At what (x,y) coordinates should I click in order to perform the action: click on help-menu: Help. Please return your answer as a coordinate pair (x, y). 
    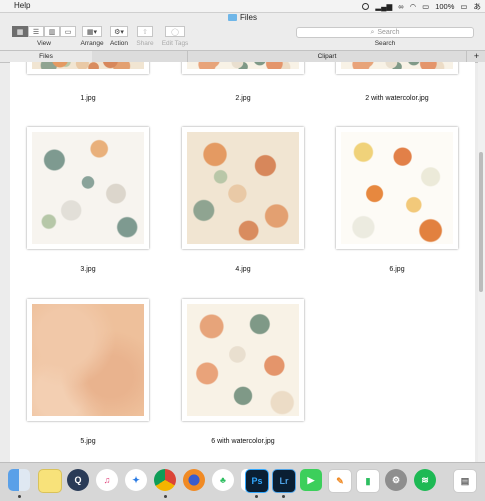
    Looking at the image, I should click on (22, 5).